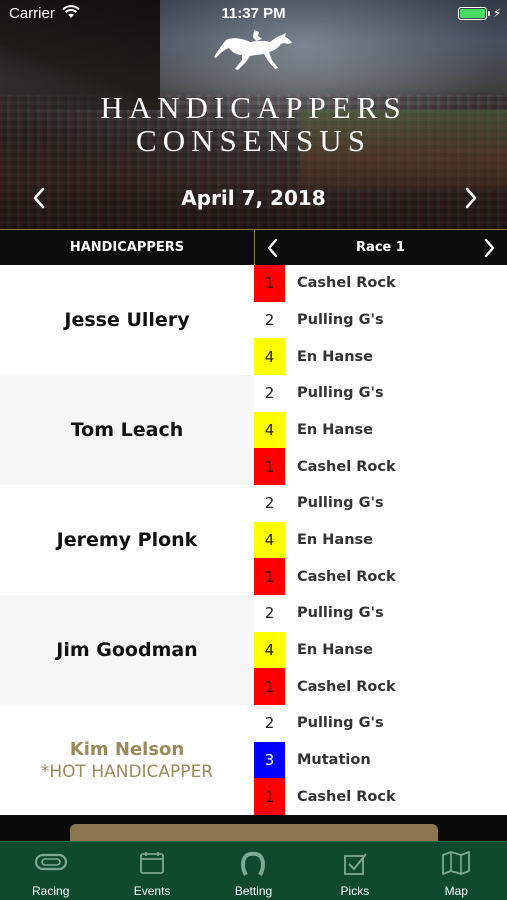 This screenshot has width=507, height=900. Describe the element at coordinates (253, 198) in the screenshot. I see `date-label: April 7, 2018` at that location.